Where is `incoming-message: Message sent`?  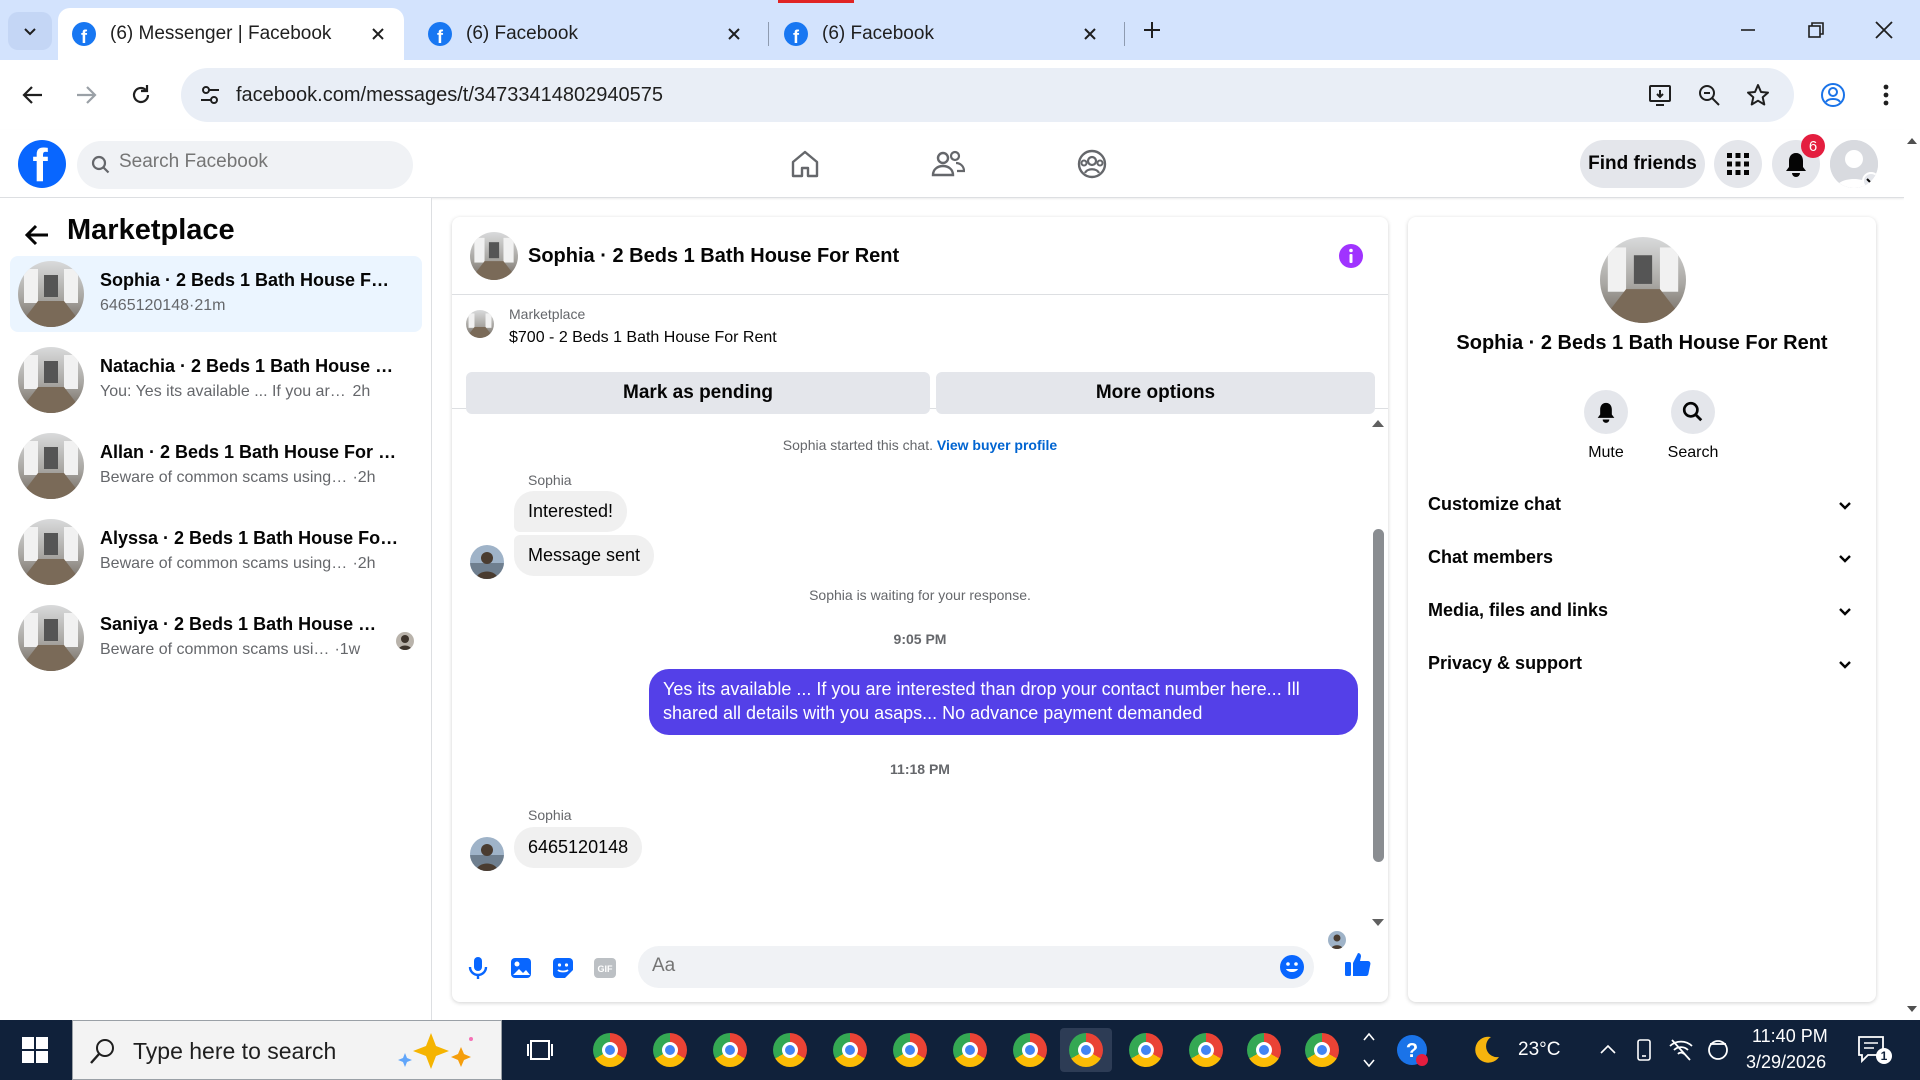
incoming-message: Message sent is located at coordinates (584, 555).